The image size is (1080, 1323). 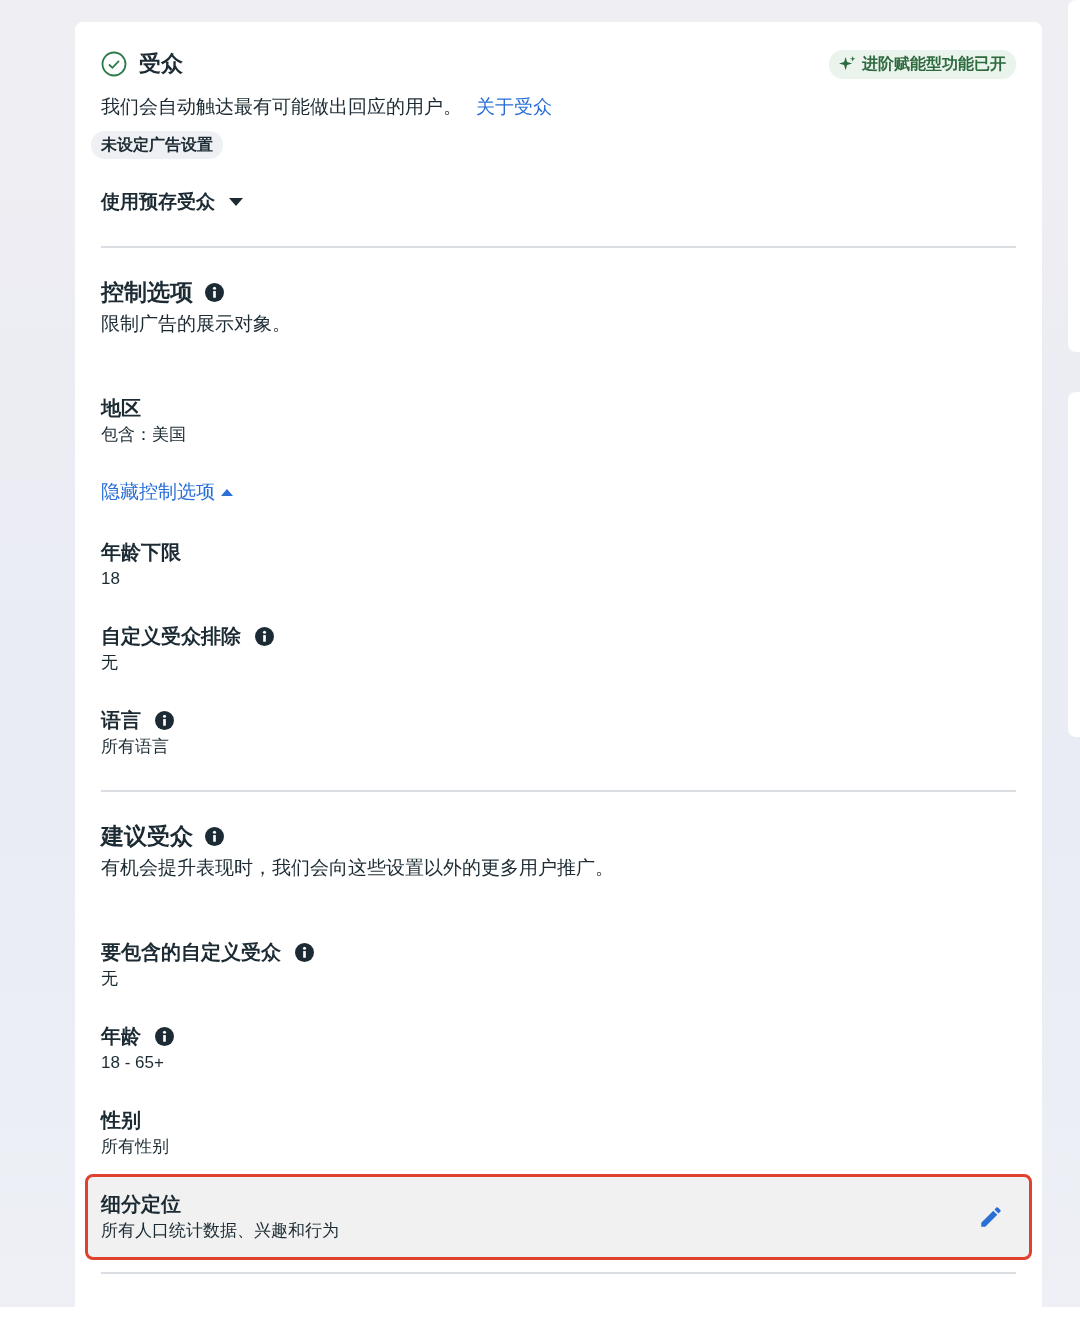 What do you see at coordinates (847, 64) in the screenshot?
I see `sparkle-icon` at bounding box center [847, 64].